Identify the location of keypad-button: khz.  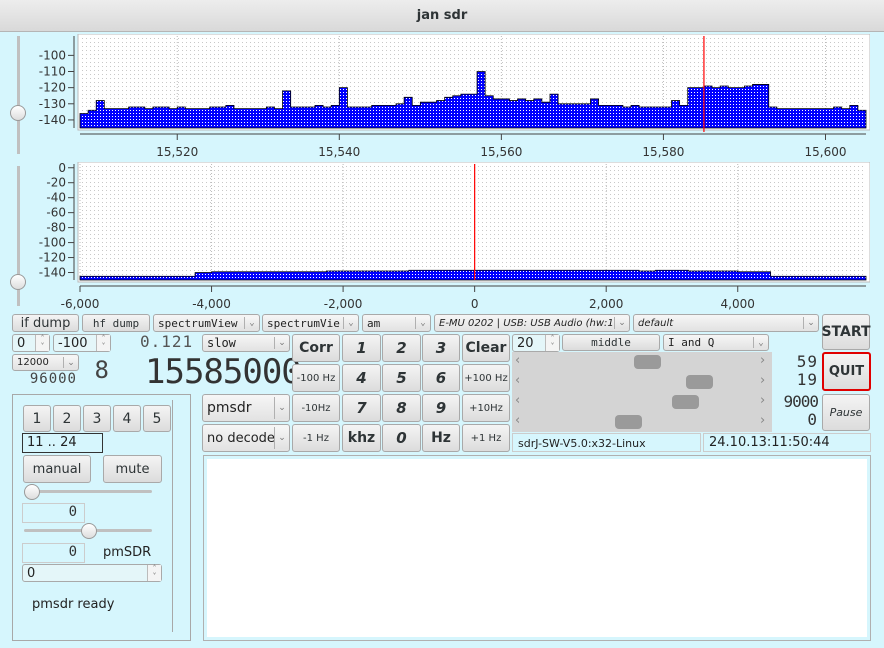
(361, 438).